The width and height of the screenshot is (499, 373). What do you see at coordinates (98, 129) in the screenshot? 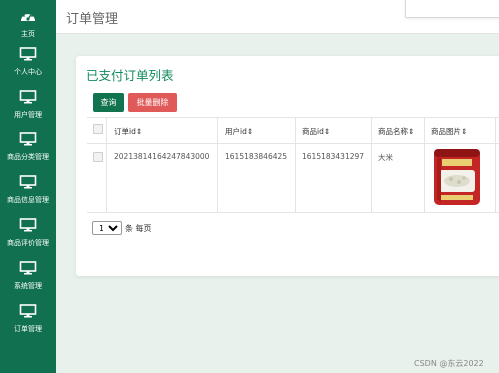
I see `select-all-checkbox` at bounding box center [98, 129].